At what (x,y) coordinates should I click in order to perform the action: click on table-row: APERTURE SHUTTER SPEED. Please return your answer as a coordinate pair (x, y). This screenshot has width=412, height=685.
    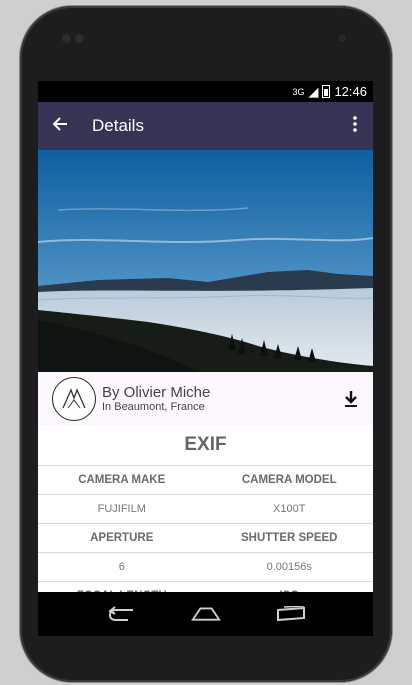
    Looking at the image, I should click on (205, 538).